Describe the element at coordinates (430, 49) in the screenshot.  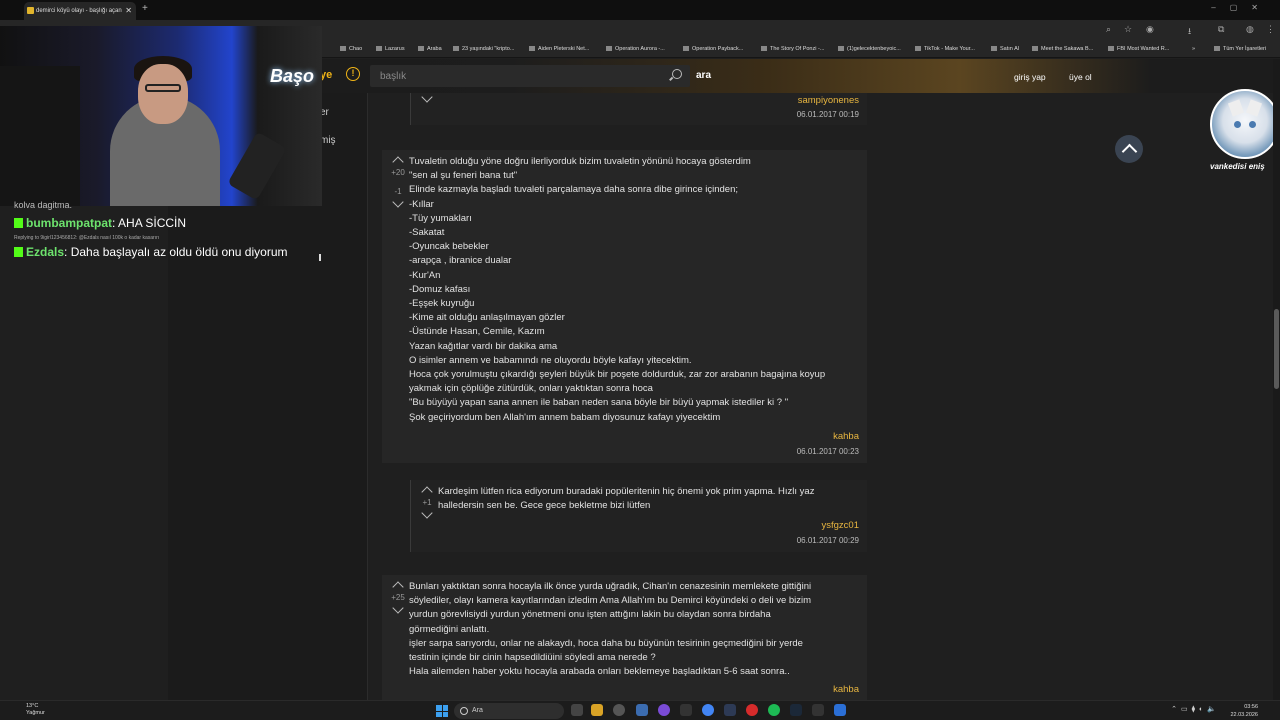
I see `bookmark: Araba` at that location.